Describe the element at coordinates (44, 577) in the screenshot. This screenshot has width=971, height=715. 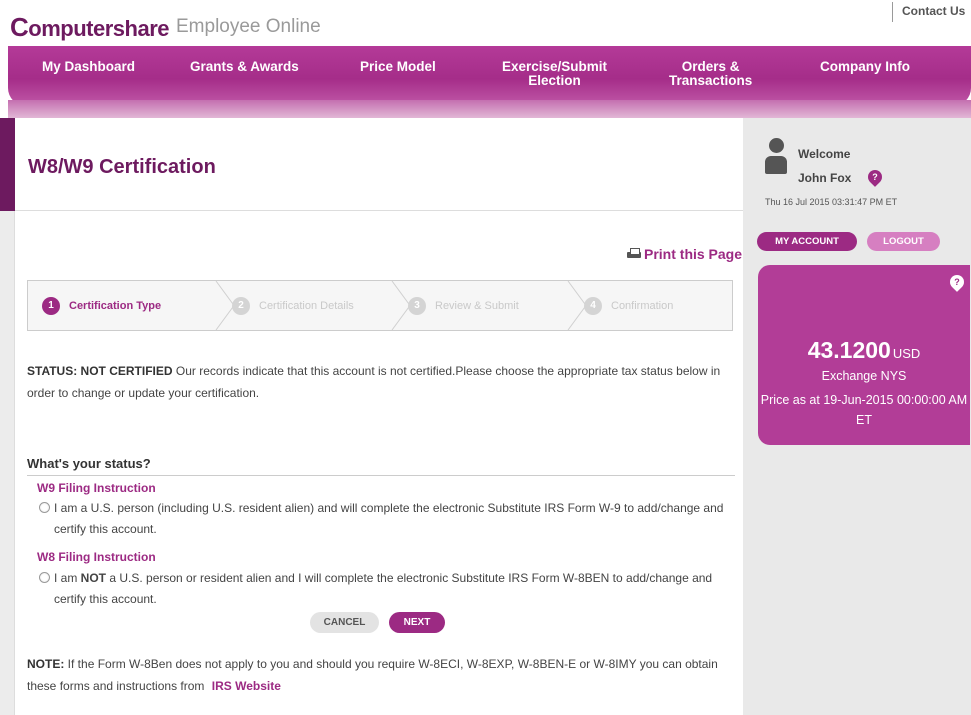
I see `w8-radio` at that location.